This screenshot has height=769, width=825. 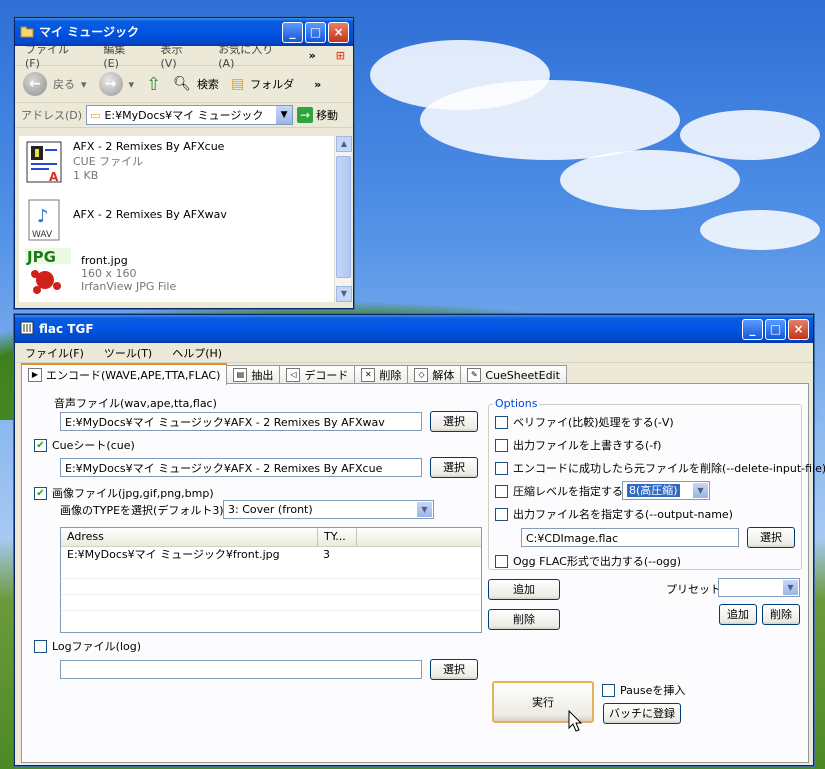 I want to click on tab-extract: ▤ 抽出, so click(x=253, y=374).